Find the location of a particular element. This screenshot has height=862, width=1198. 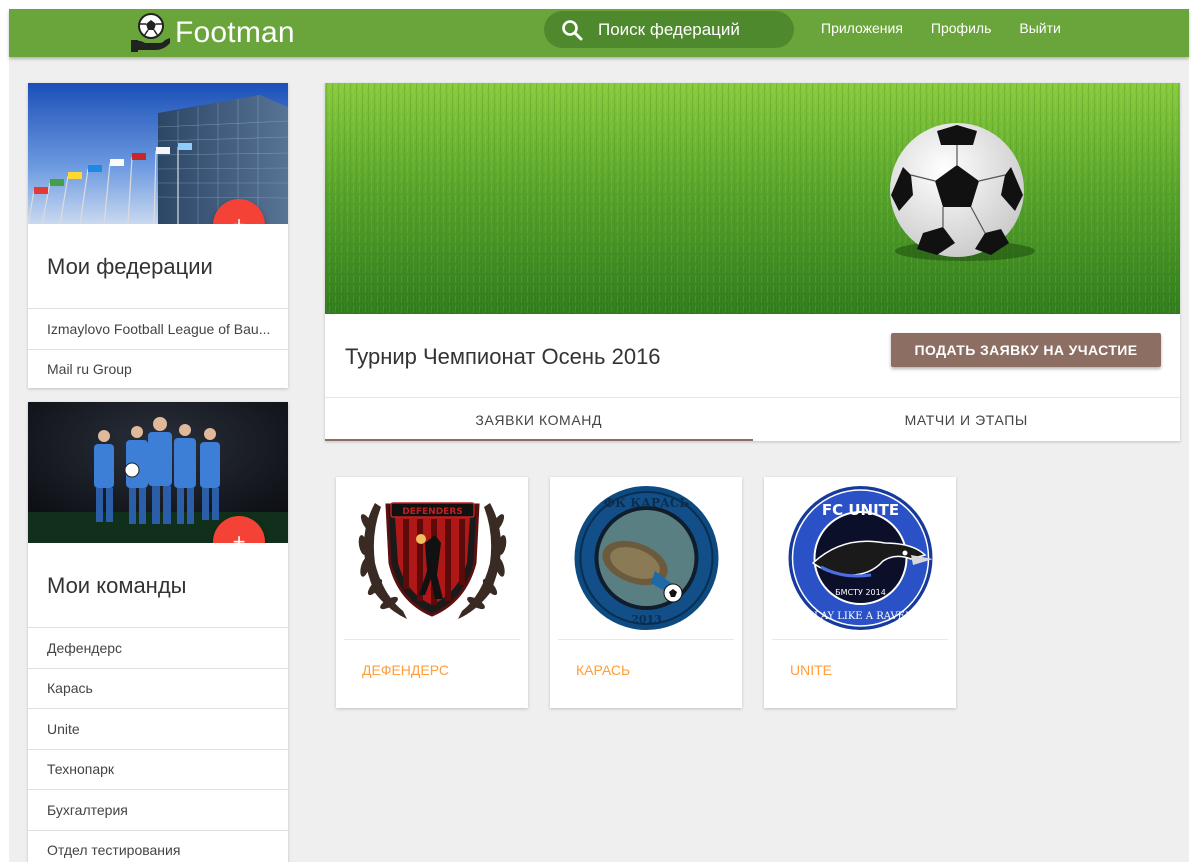

team-tile-karas: ФК КАРАСЬ 2013 КАРАСЬ is located at coordinates (646, 592).